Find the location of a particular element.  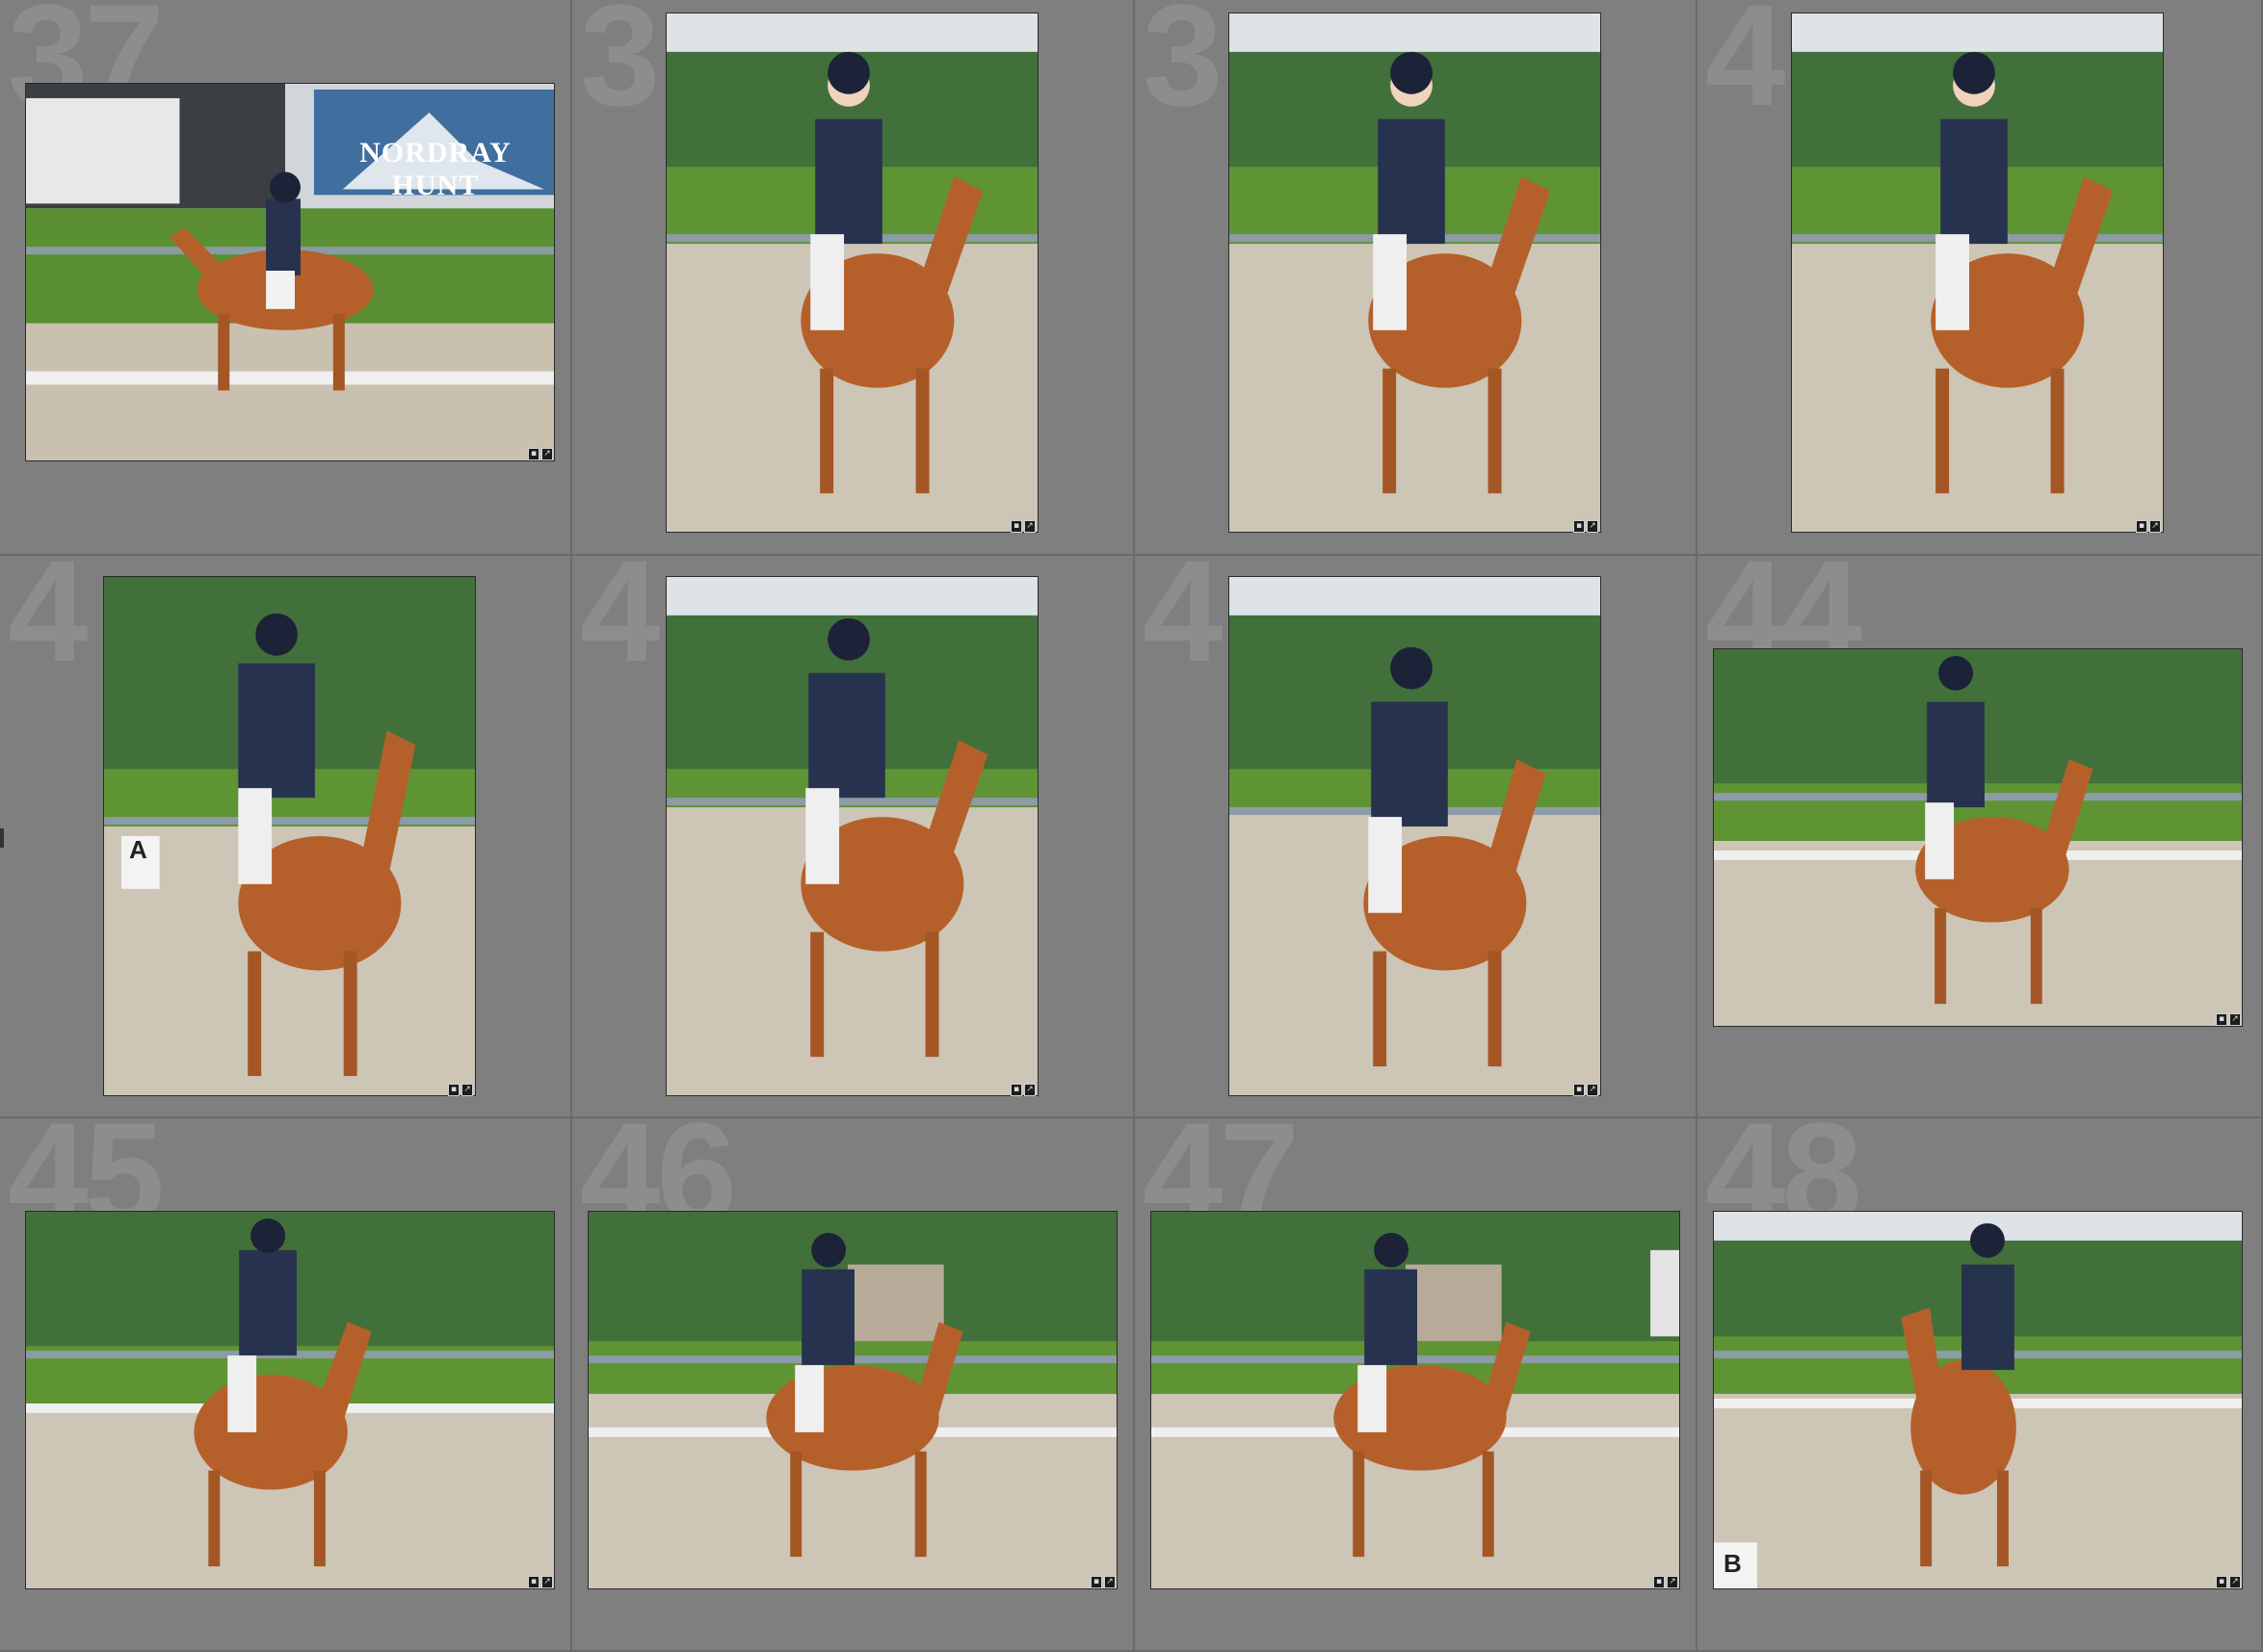

arena-marker-letter: A is located at coordinates (138, 849).